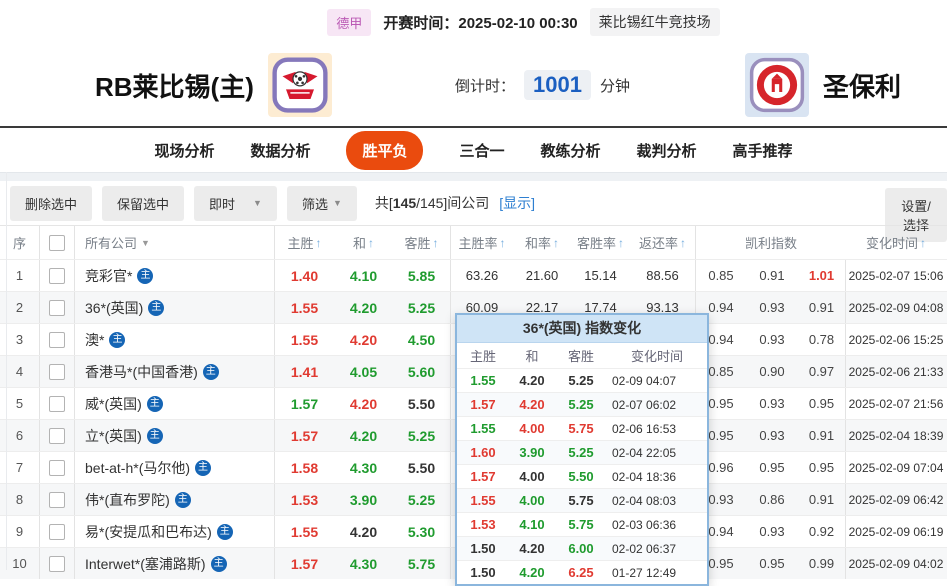  What do you see at coordinates (422, 435) in the screenshot?
I see `odds-away: 5.25` at bounding box center [422, 435].